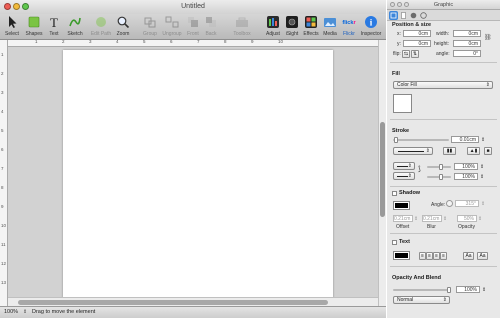  What do you see at coordinates (54, 27) in the screenshot?
I see `toolbar-text-button: T Text` at bounding box center [54, 27].